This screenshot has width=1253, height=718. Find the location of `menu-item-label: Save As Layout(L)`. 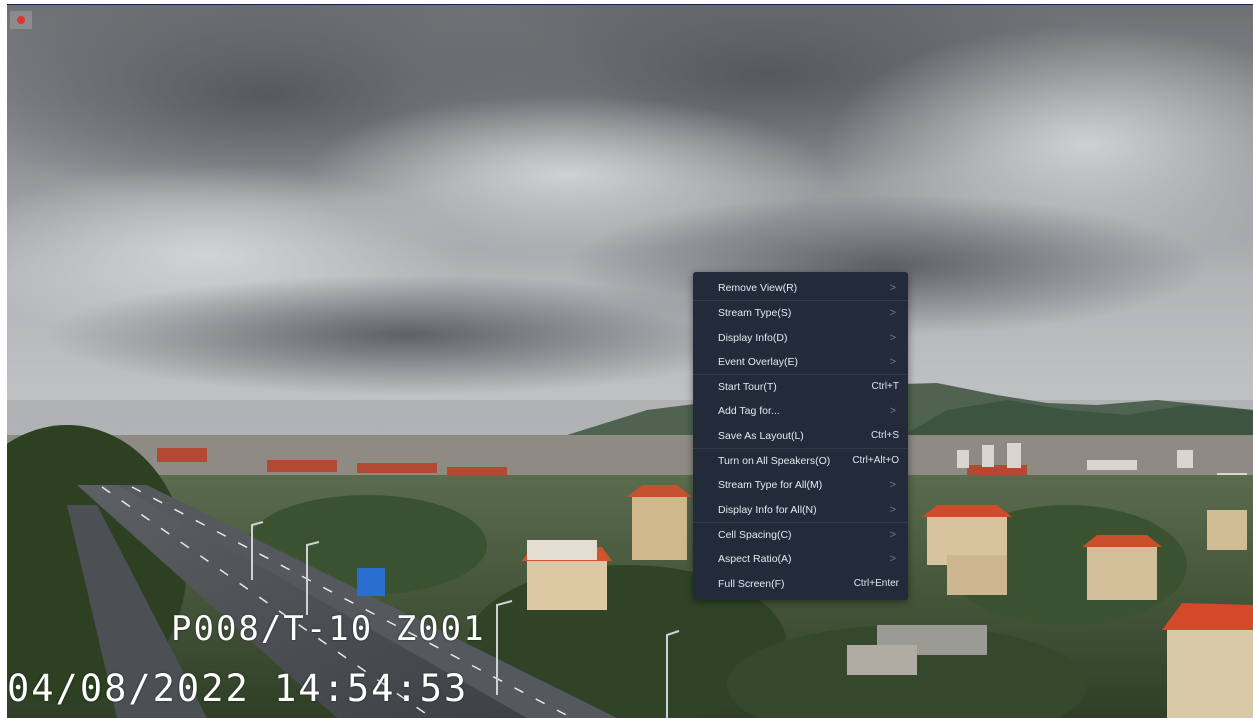

menu-item-label: Save As Layout(L) is located at coordinates (761, 435).